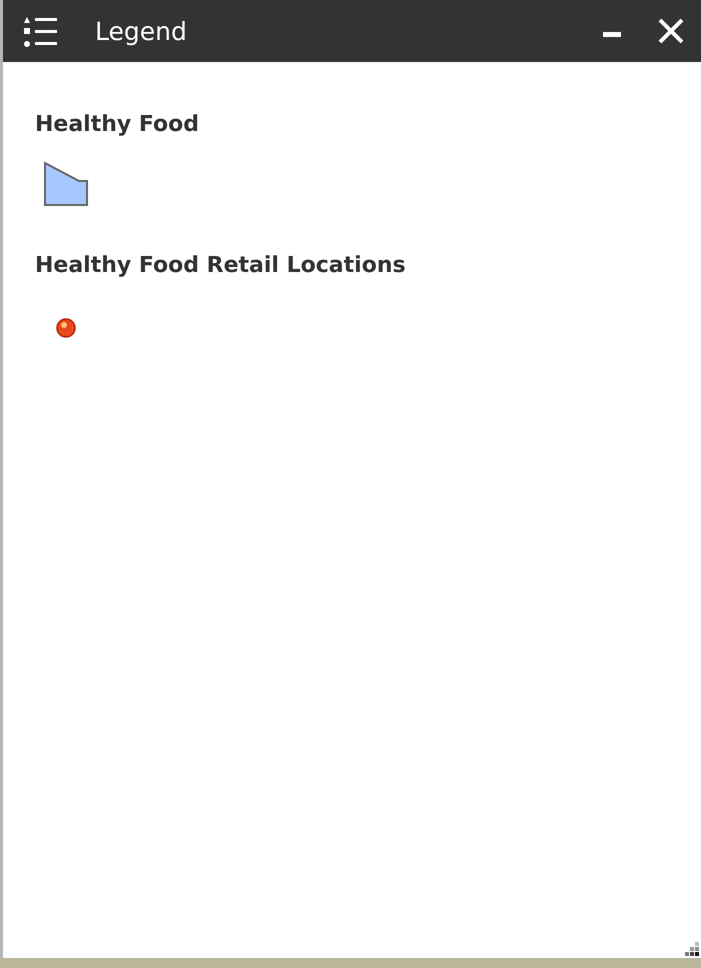 This screenshot has height=968, width=701. Describe the element at coordinates (141, 31) in the screenshot. I see `window-title: Legend` at that location.